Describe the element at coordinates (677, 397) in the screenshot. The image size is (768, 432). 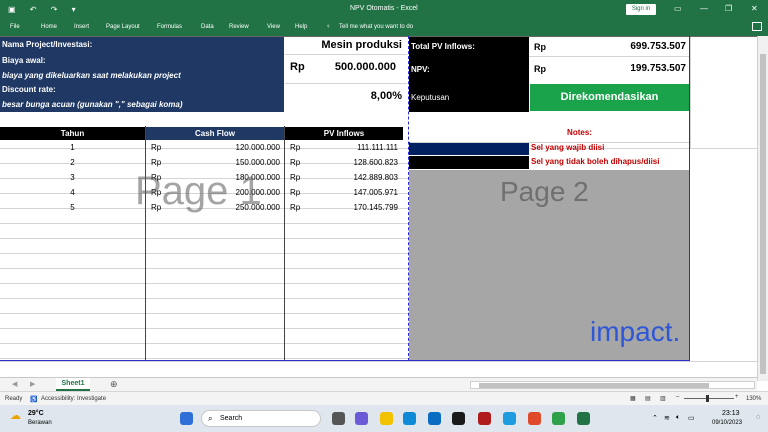
I see `zoom-out-icon: –` at that location.